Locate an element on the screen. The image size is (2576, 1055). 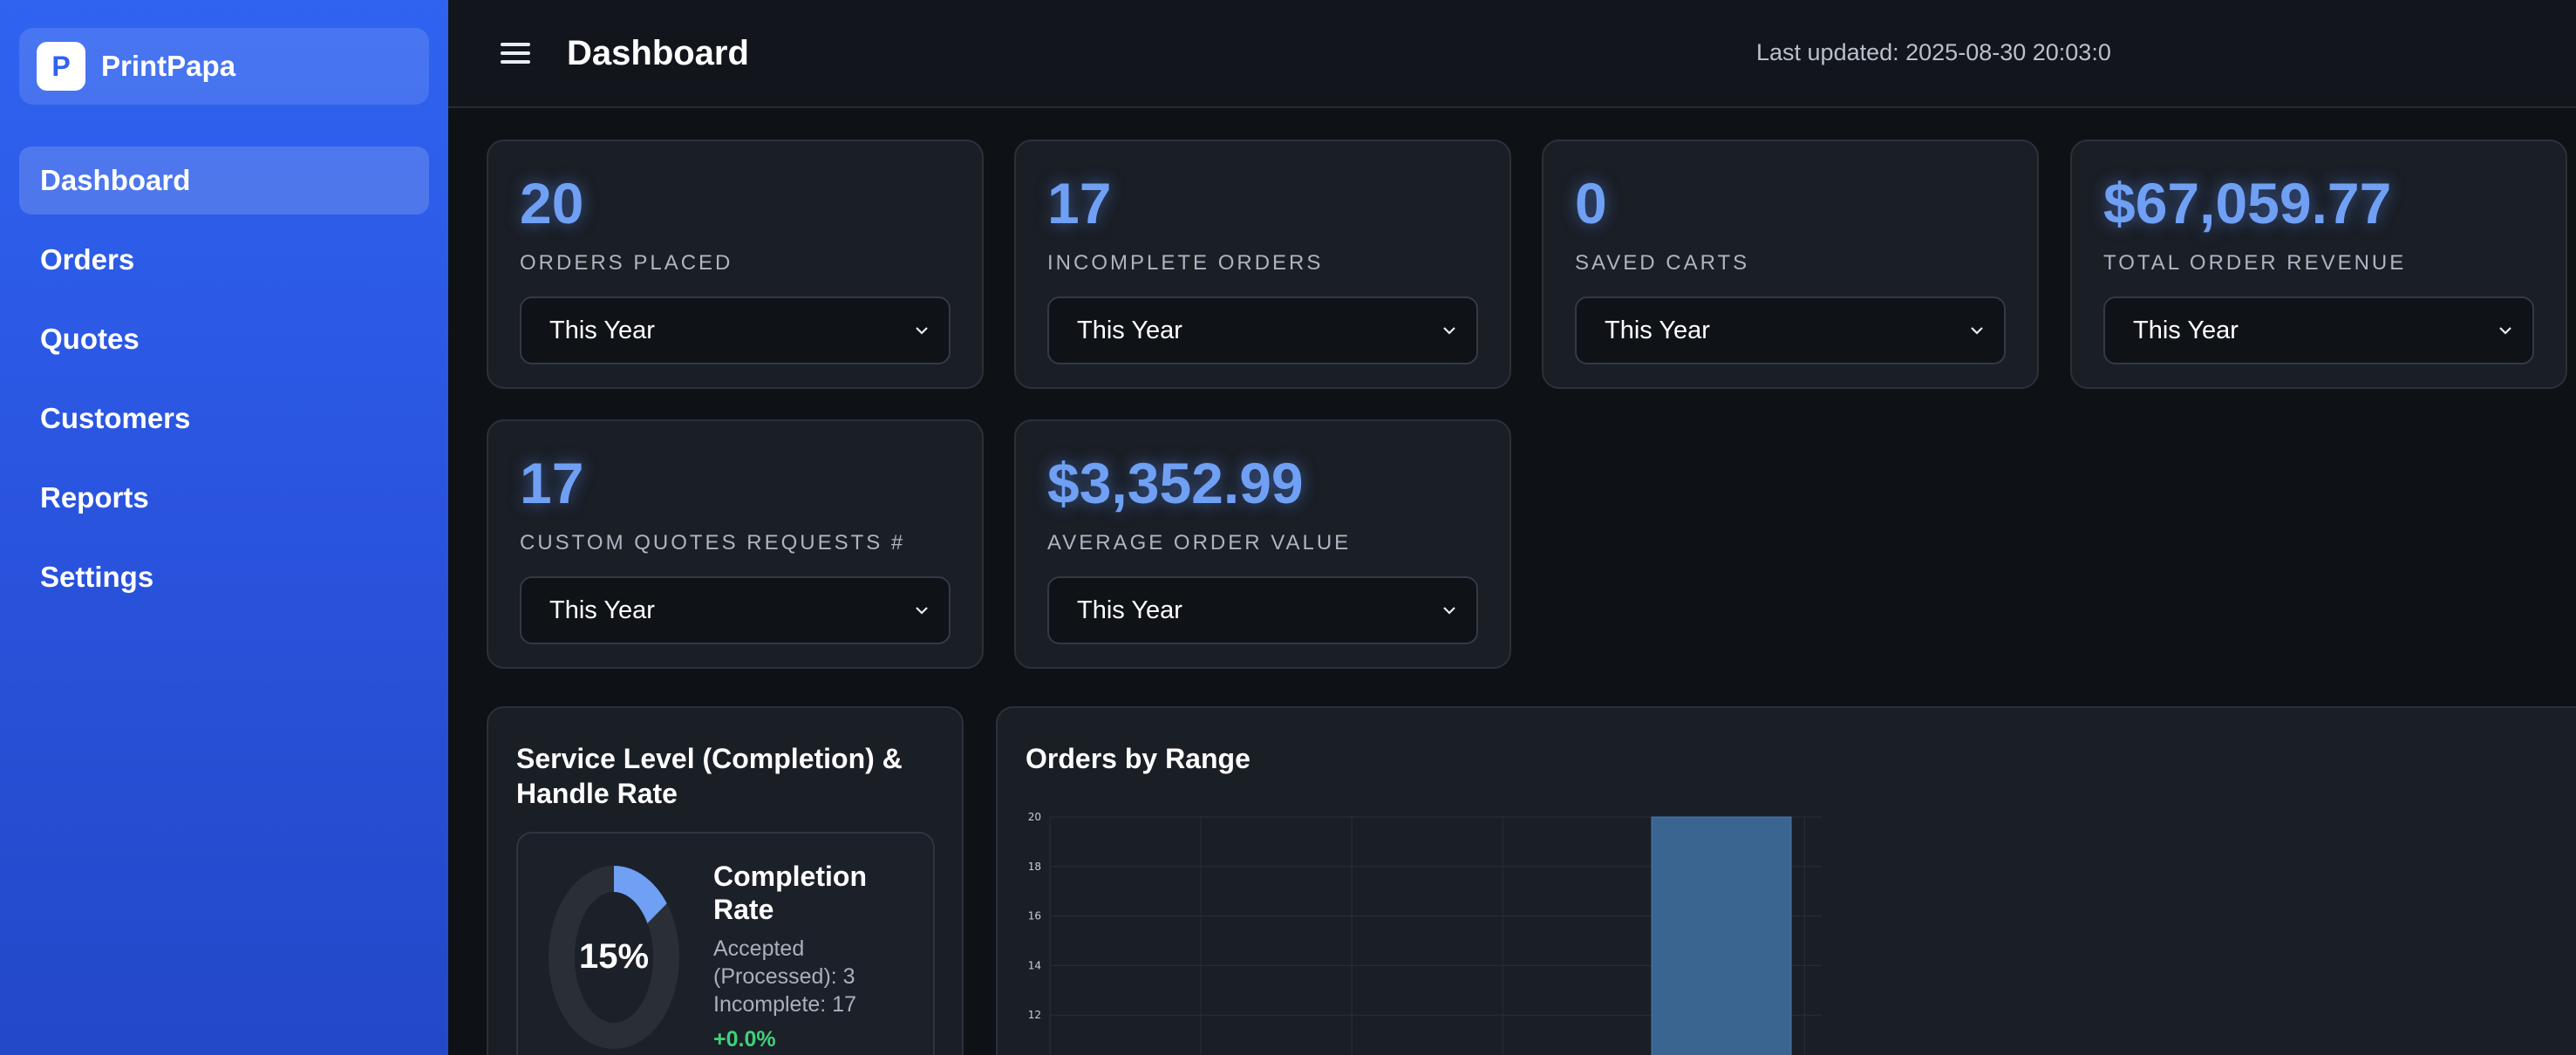
sidebar-item-quotes: Quotes is located at coordinates (224, 339).